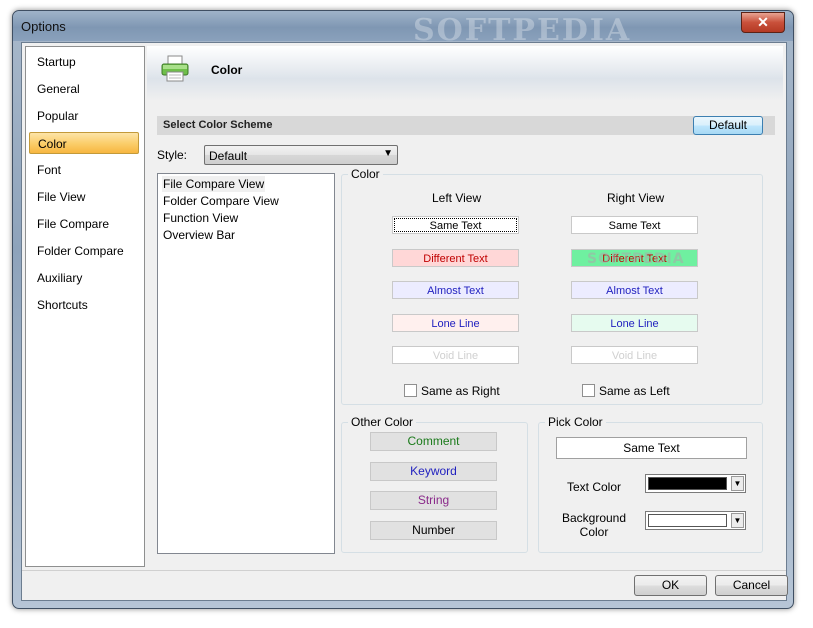 The height and width of the screenshot is (628, 813). I want to click on left-view-label: Left View, so click(457, 198).